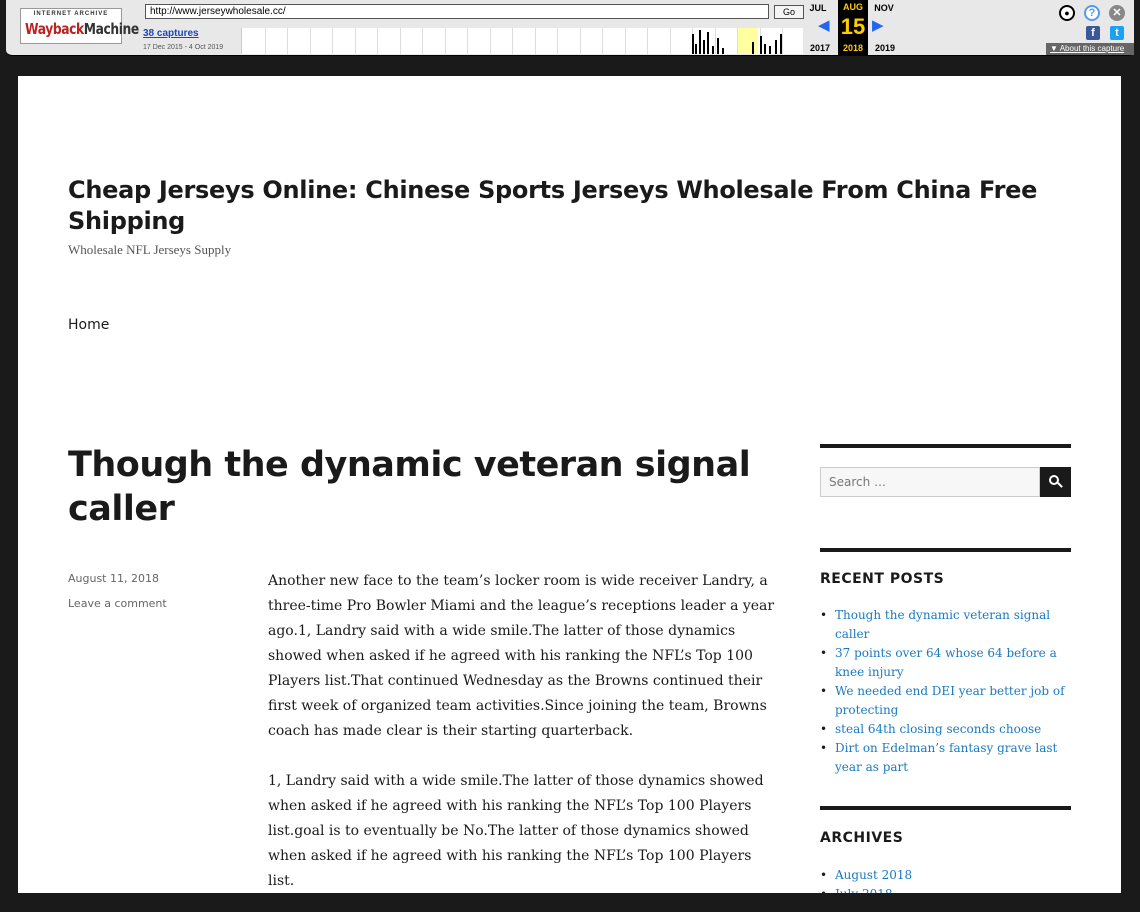 The width and height of the screenshot is (1140, 912). What do you see at coordinates (882, 579) in the screenshot?
I see `recent-posts-title: RECENT POSTS` at bounding box center [882, 579].